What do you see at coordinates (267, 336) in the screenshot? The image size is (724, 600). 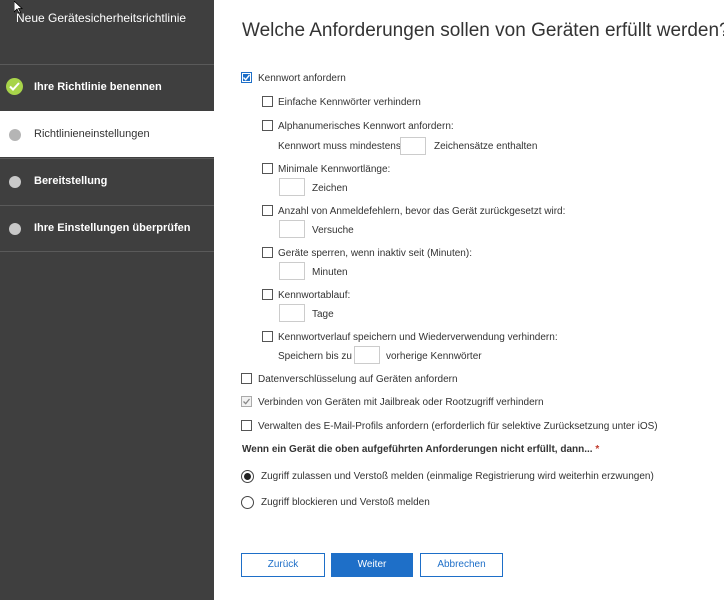 I see `password-history-checkbox` at bounding box center [267, 336].